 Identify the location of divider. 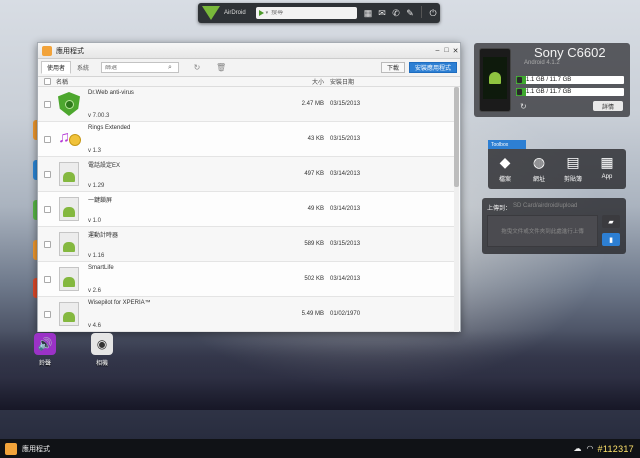
(421, 12).